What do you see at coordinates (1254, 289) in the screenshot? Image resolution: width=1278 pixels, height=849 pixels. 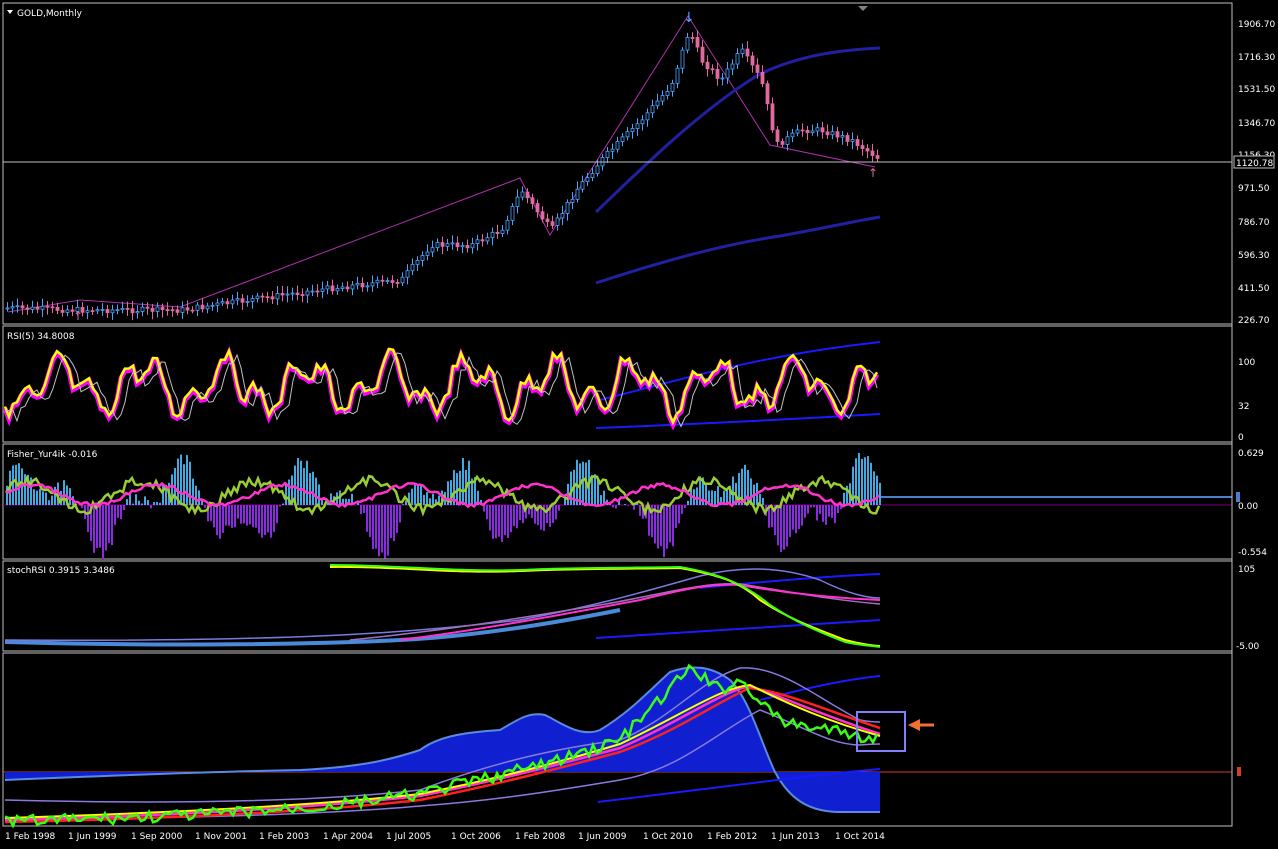 I see `price-tick: 411.50` at bounding box center [1254, 289].